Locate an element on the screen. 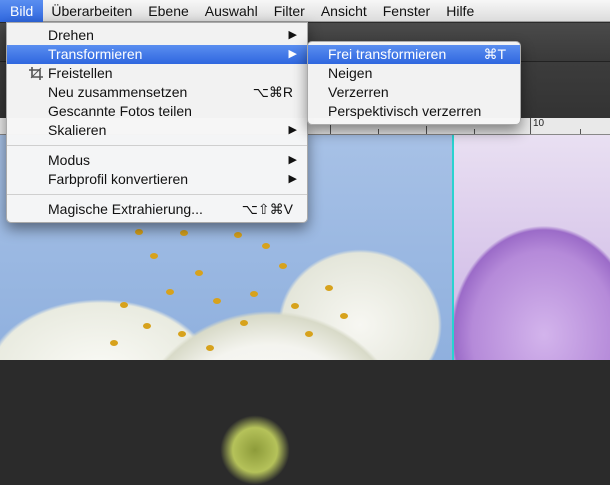  menu-item-label: Perspektivisch verzerren is located at coordinates (405, 111).